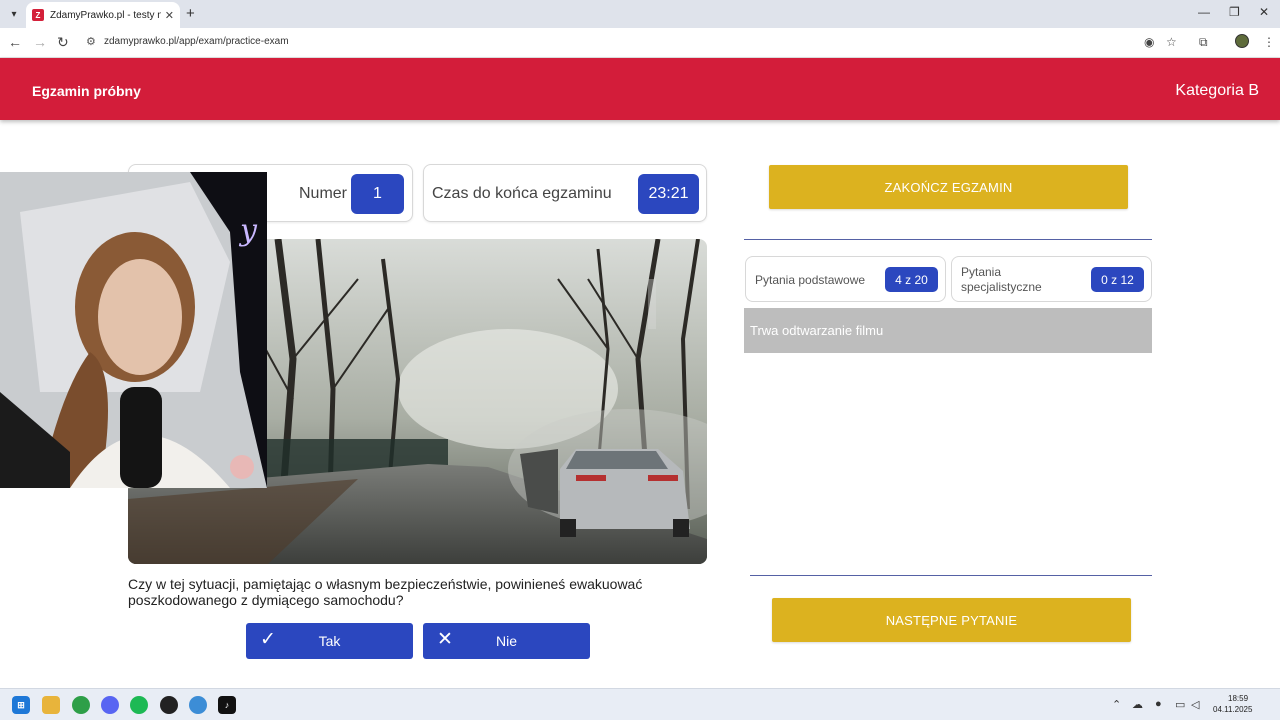  I want to click on volume-icon: ◁, so click(1195, 704).